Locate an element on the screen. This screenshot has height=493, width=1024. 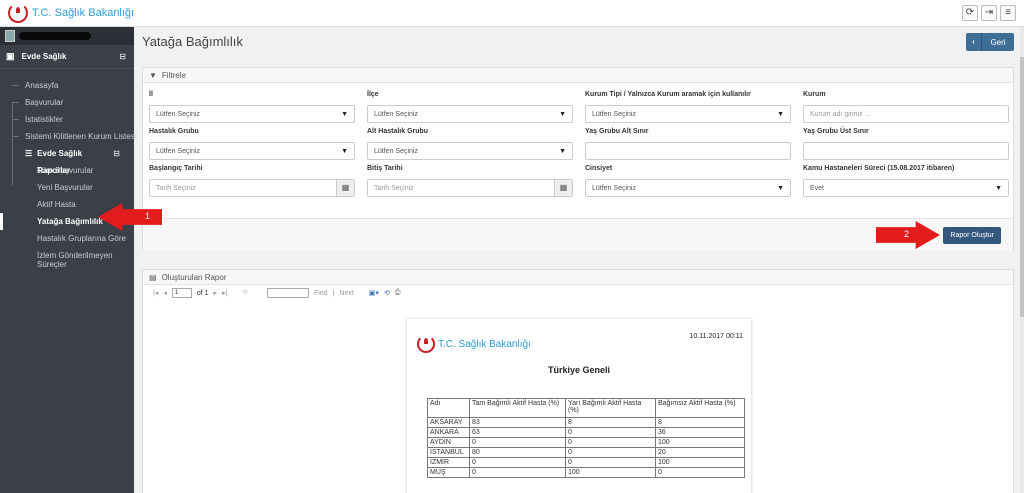
table-row: İSTANBUL 80 0 20 is located at coordinates (586, 452).